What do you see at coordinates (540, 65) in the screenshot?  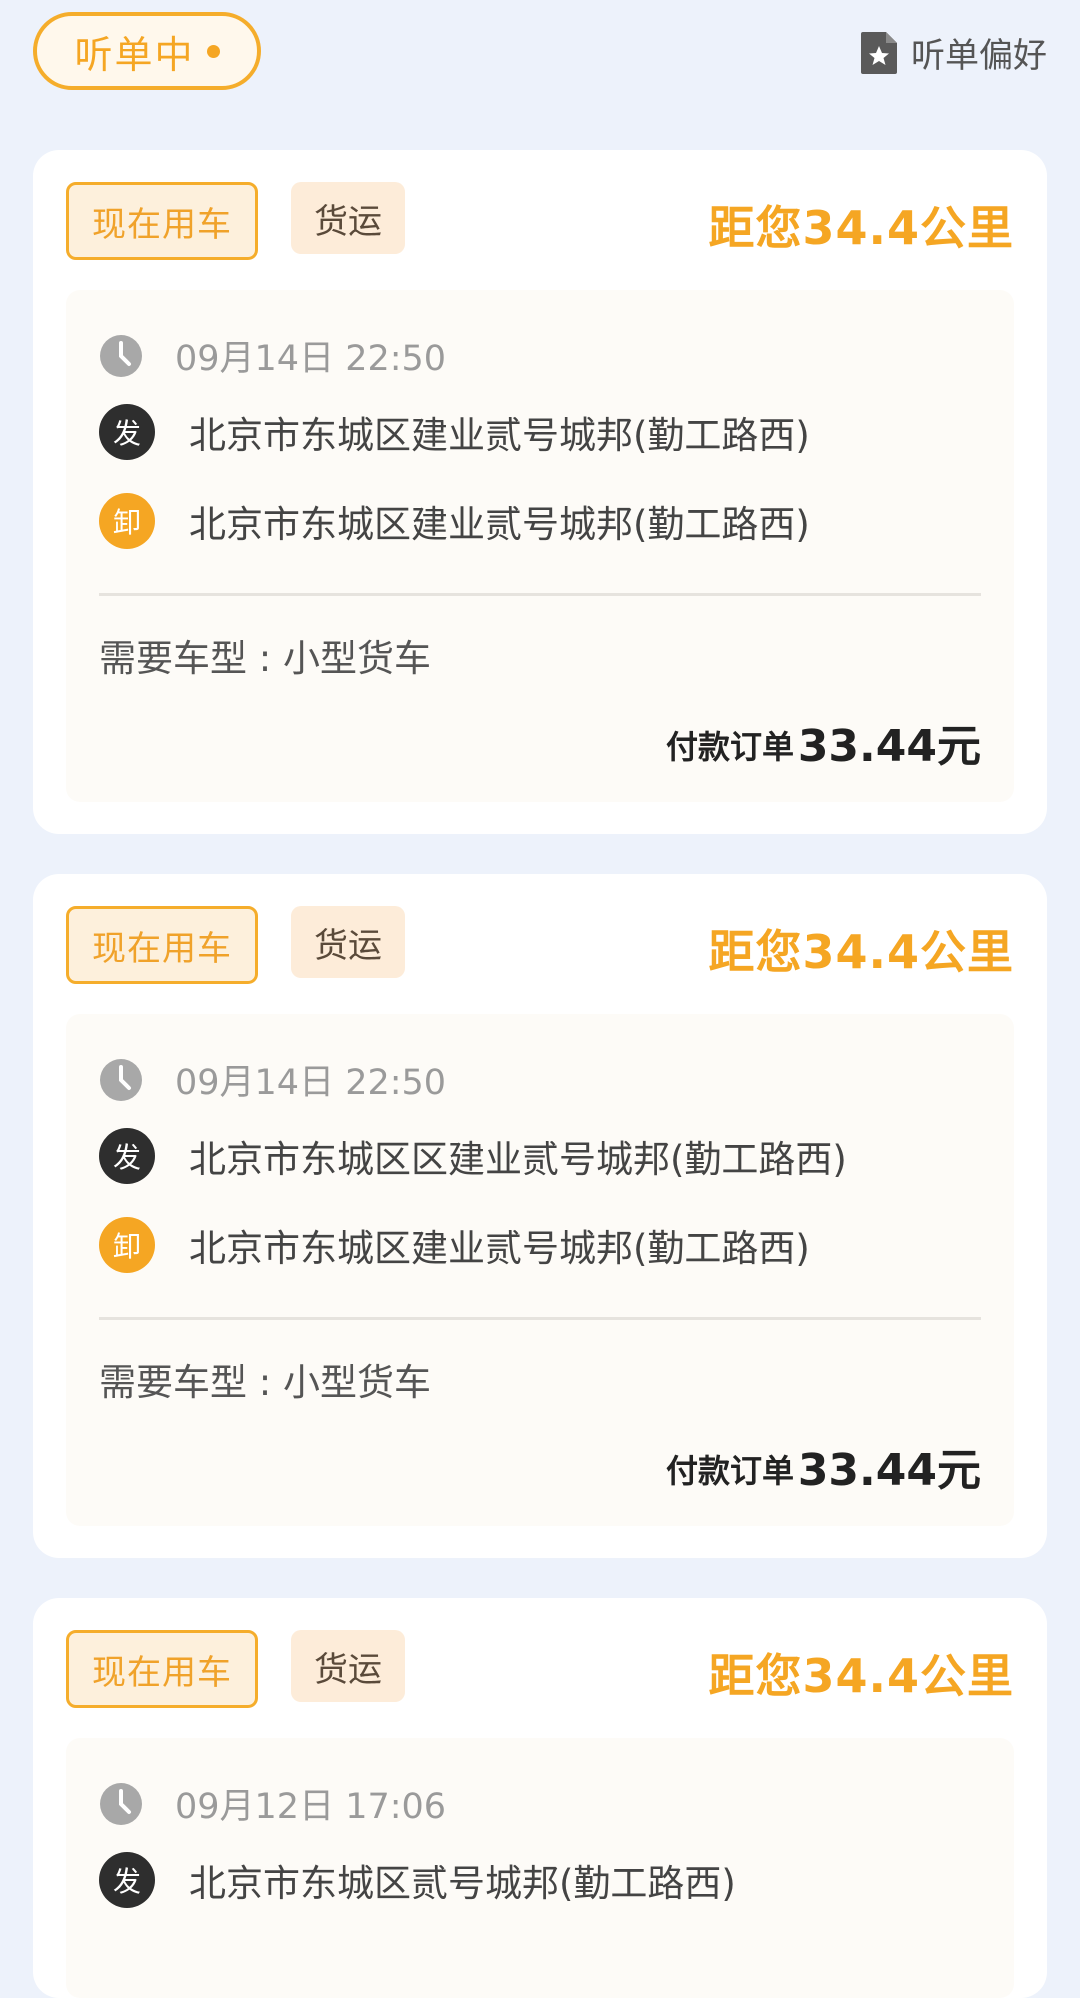 I see `top-bar: 听单中 听单偏好` at bounding box center [540, 65].